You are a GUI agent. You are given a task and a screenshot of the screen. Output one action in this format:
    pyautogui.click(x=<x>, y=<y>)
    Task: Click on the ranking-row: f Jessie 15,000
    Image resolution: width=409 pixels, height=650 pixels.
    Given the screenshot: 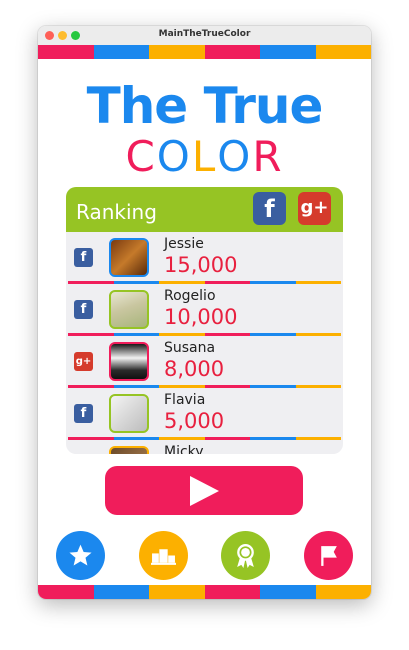 What is the action you would take?
    pyautogui.click(x=204, y=258)
    